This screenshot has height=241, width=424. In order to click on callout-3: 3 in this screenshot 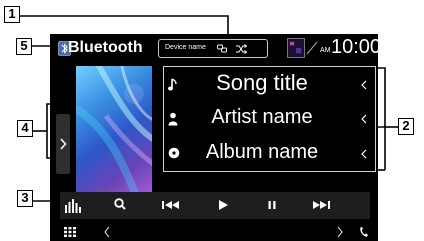, I will do `click(25, 198)`.